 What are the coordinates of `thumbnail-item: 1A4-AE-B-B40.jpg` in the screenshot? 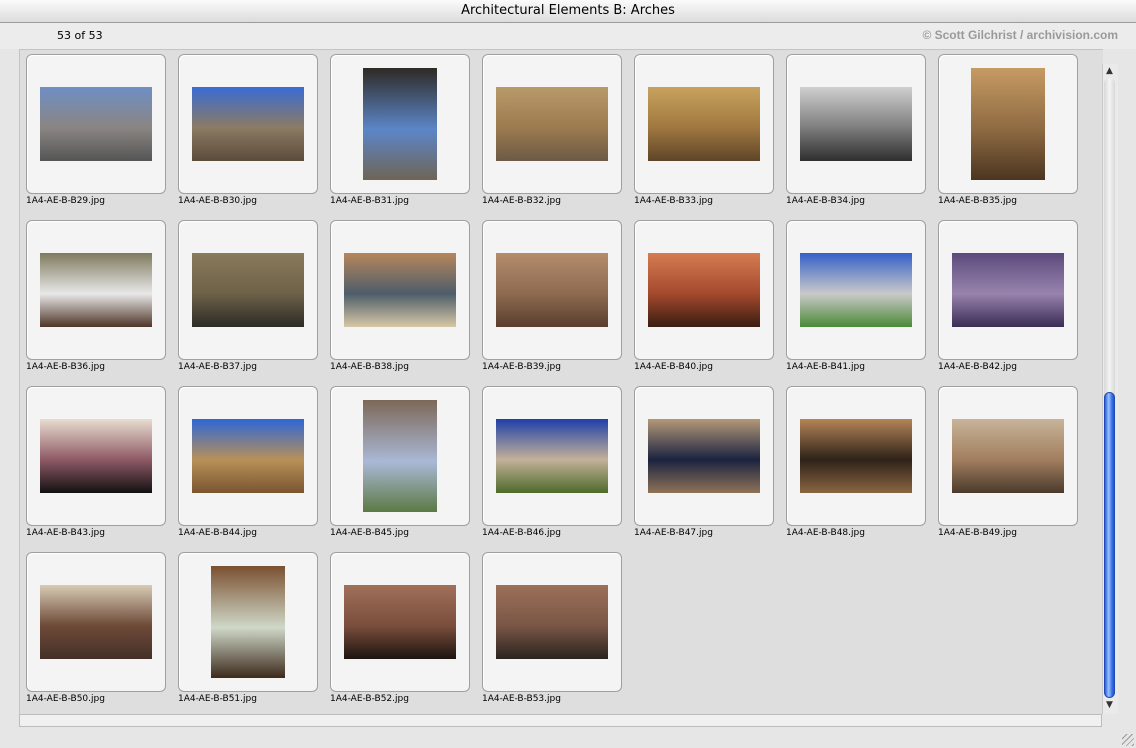 It's located at (704, 299).